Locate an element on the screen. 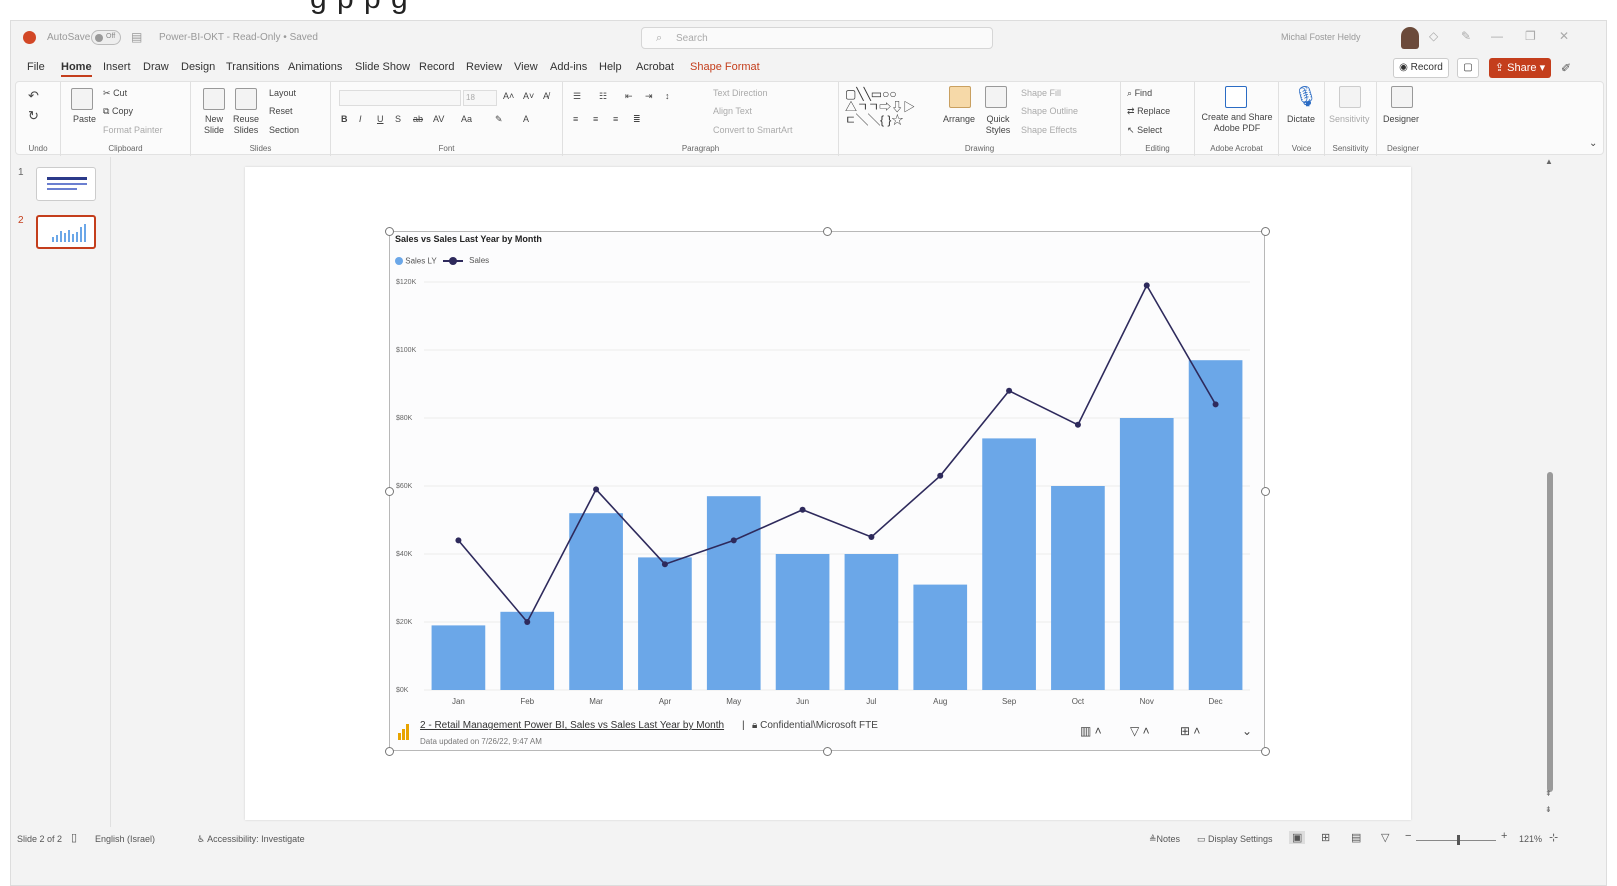 This screenshot has height=886, width=1617. line-spacing-icon: ↕ is located at coordinates (667, 96).